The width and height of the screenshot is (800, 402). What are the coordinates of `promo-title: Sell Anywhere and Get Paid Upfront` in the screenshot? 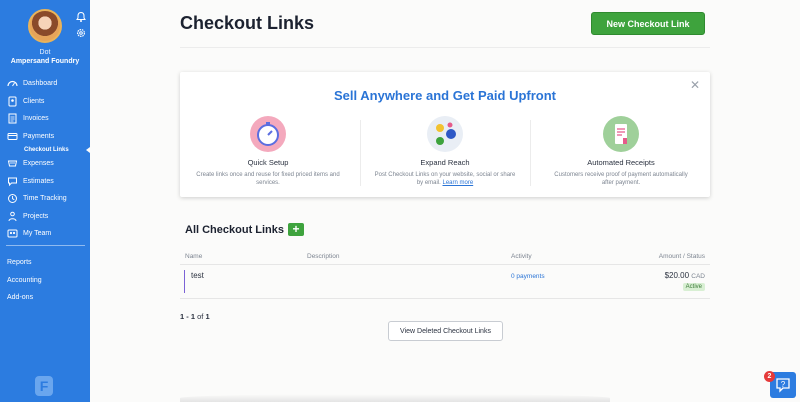 It's located at (445, 95).